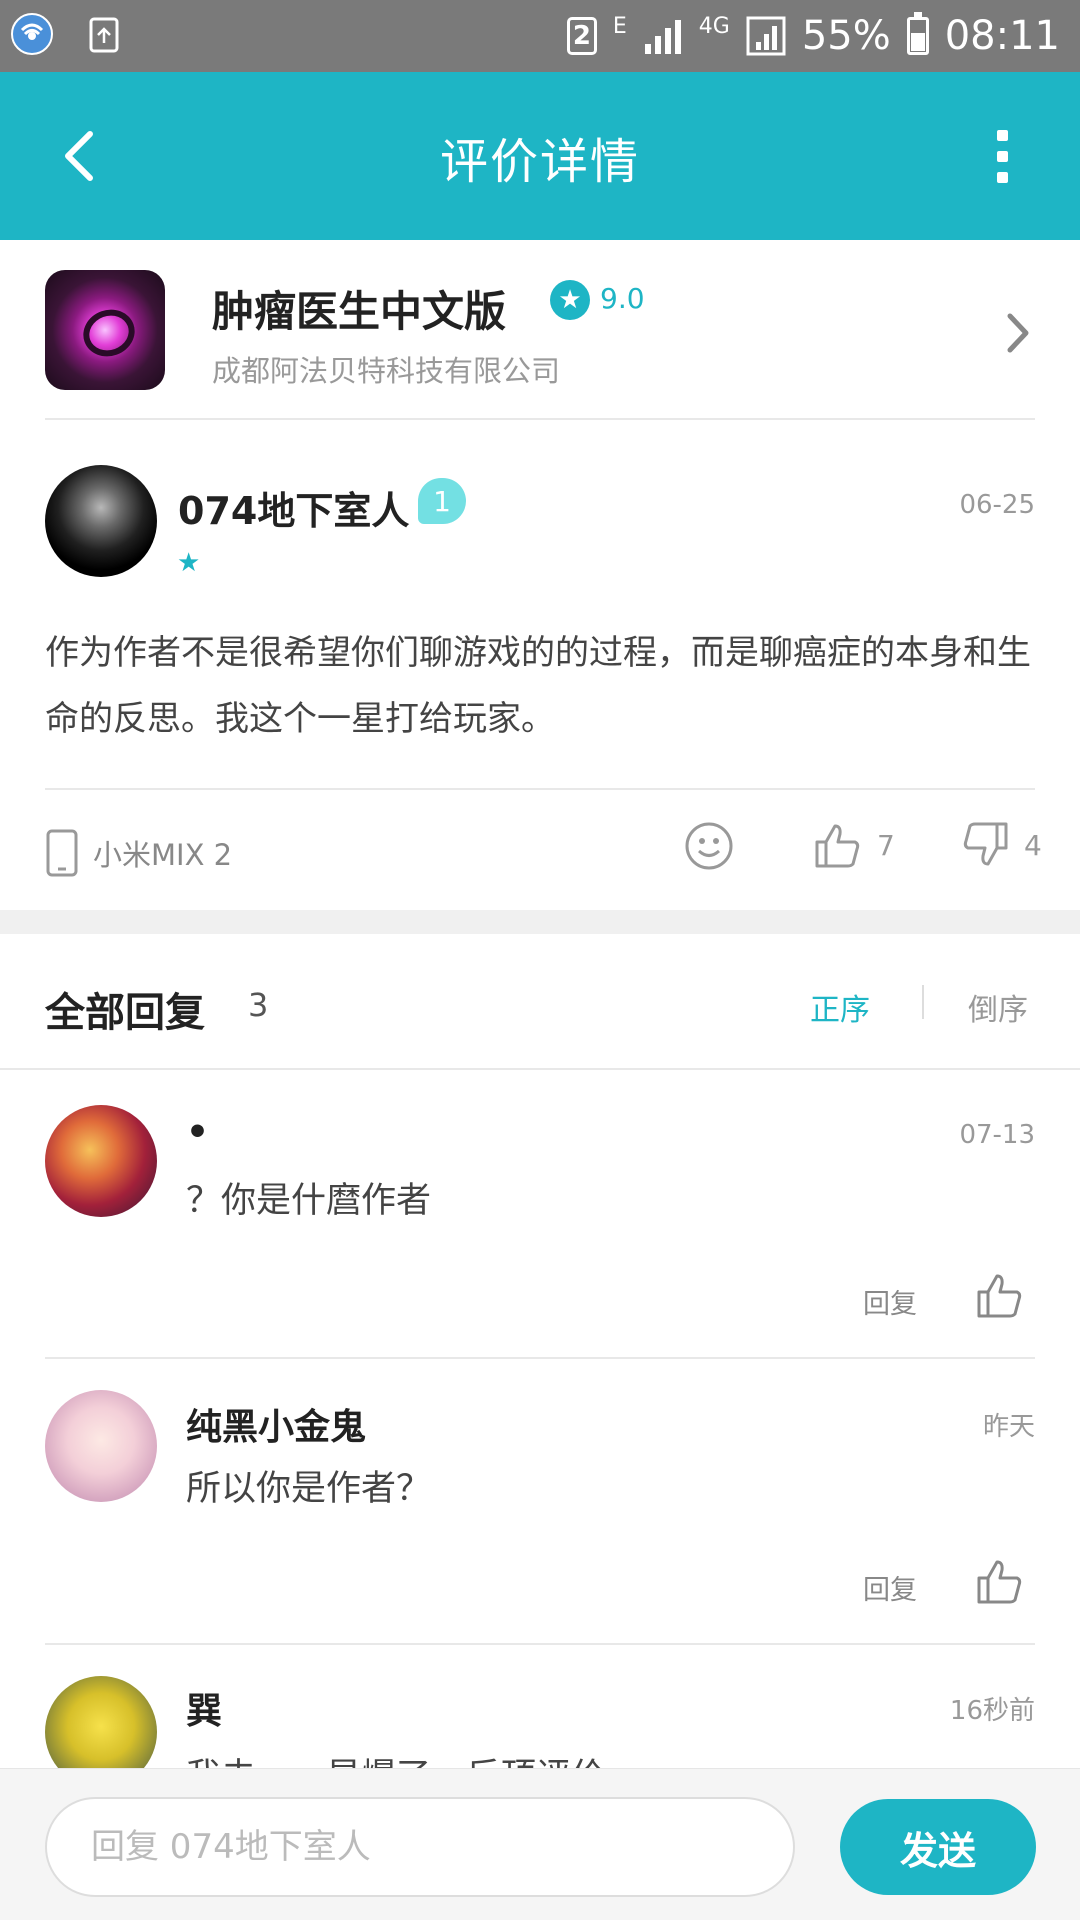 This screenshot has width=1080, height=1920. I want to click on reply-bar: 发送, so click(540, 1844).